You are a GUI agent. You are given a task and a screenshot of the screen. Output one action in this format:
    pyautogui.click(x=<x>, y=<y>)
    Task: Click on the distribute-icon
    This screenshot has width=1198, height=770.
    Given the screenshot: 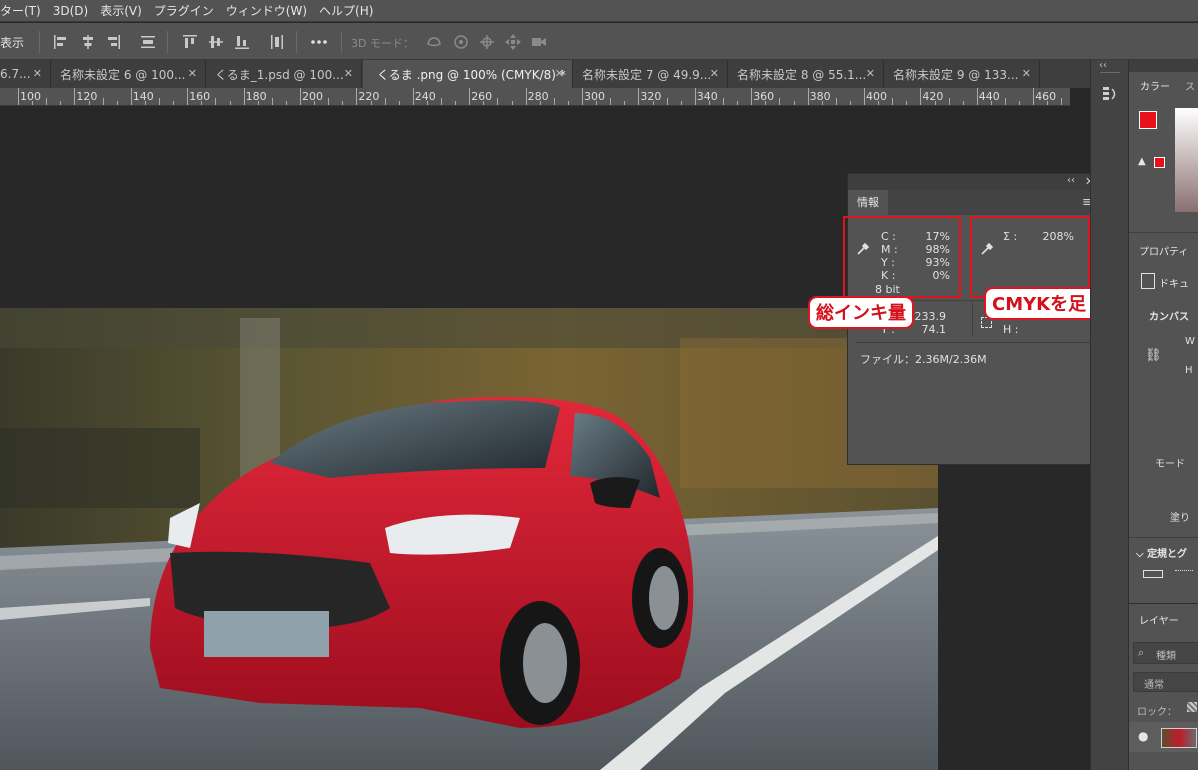 What is the action you would take?
    pyautogui.click(x=148, y=42)
    